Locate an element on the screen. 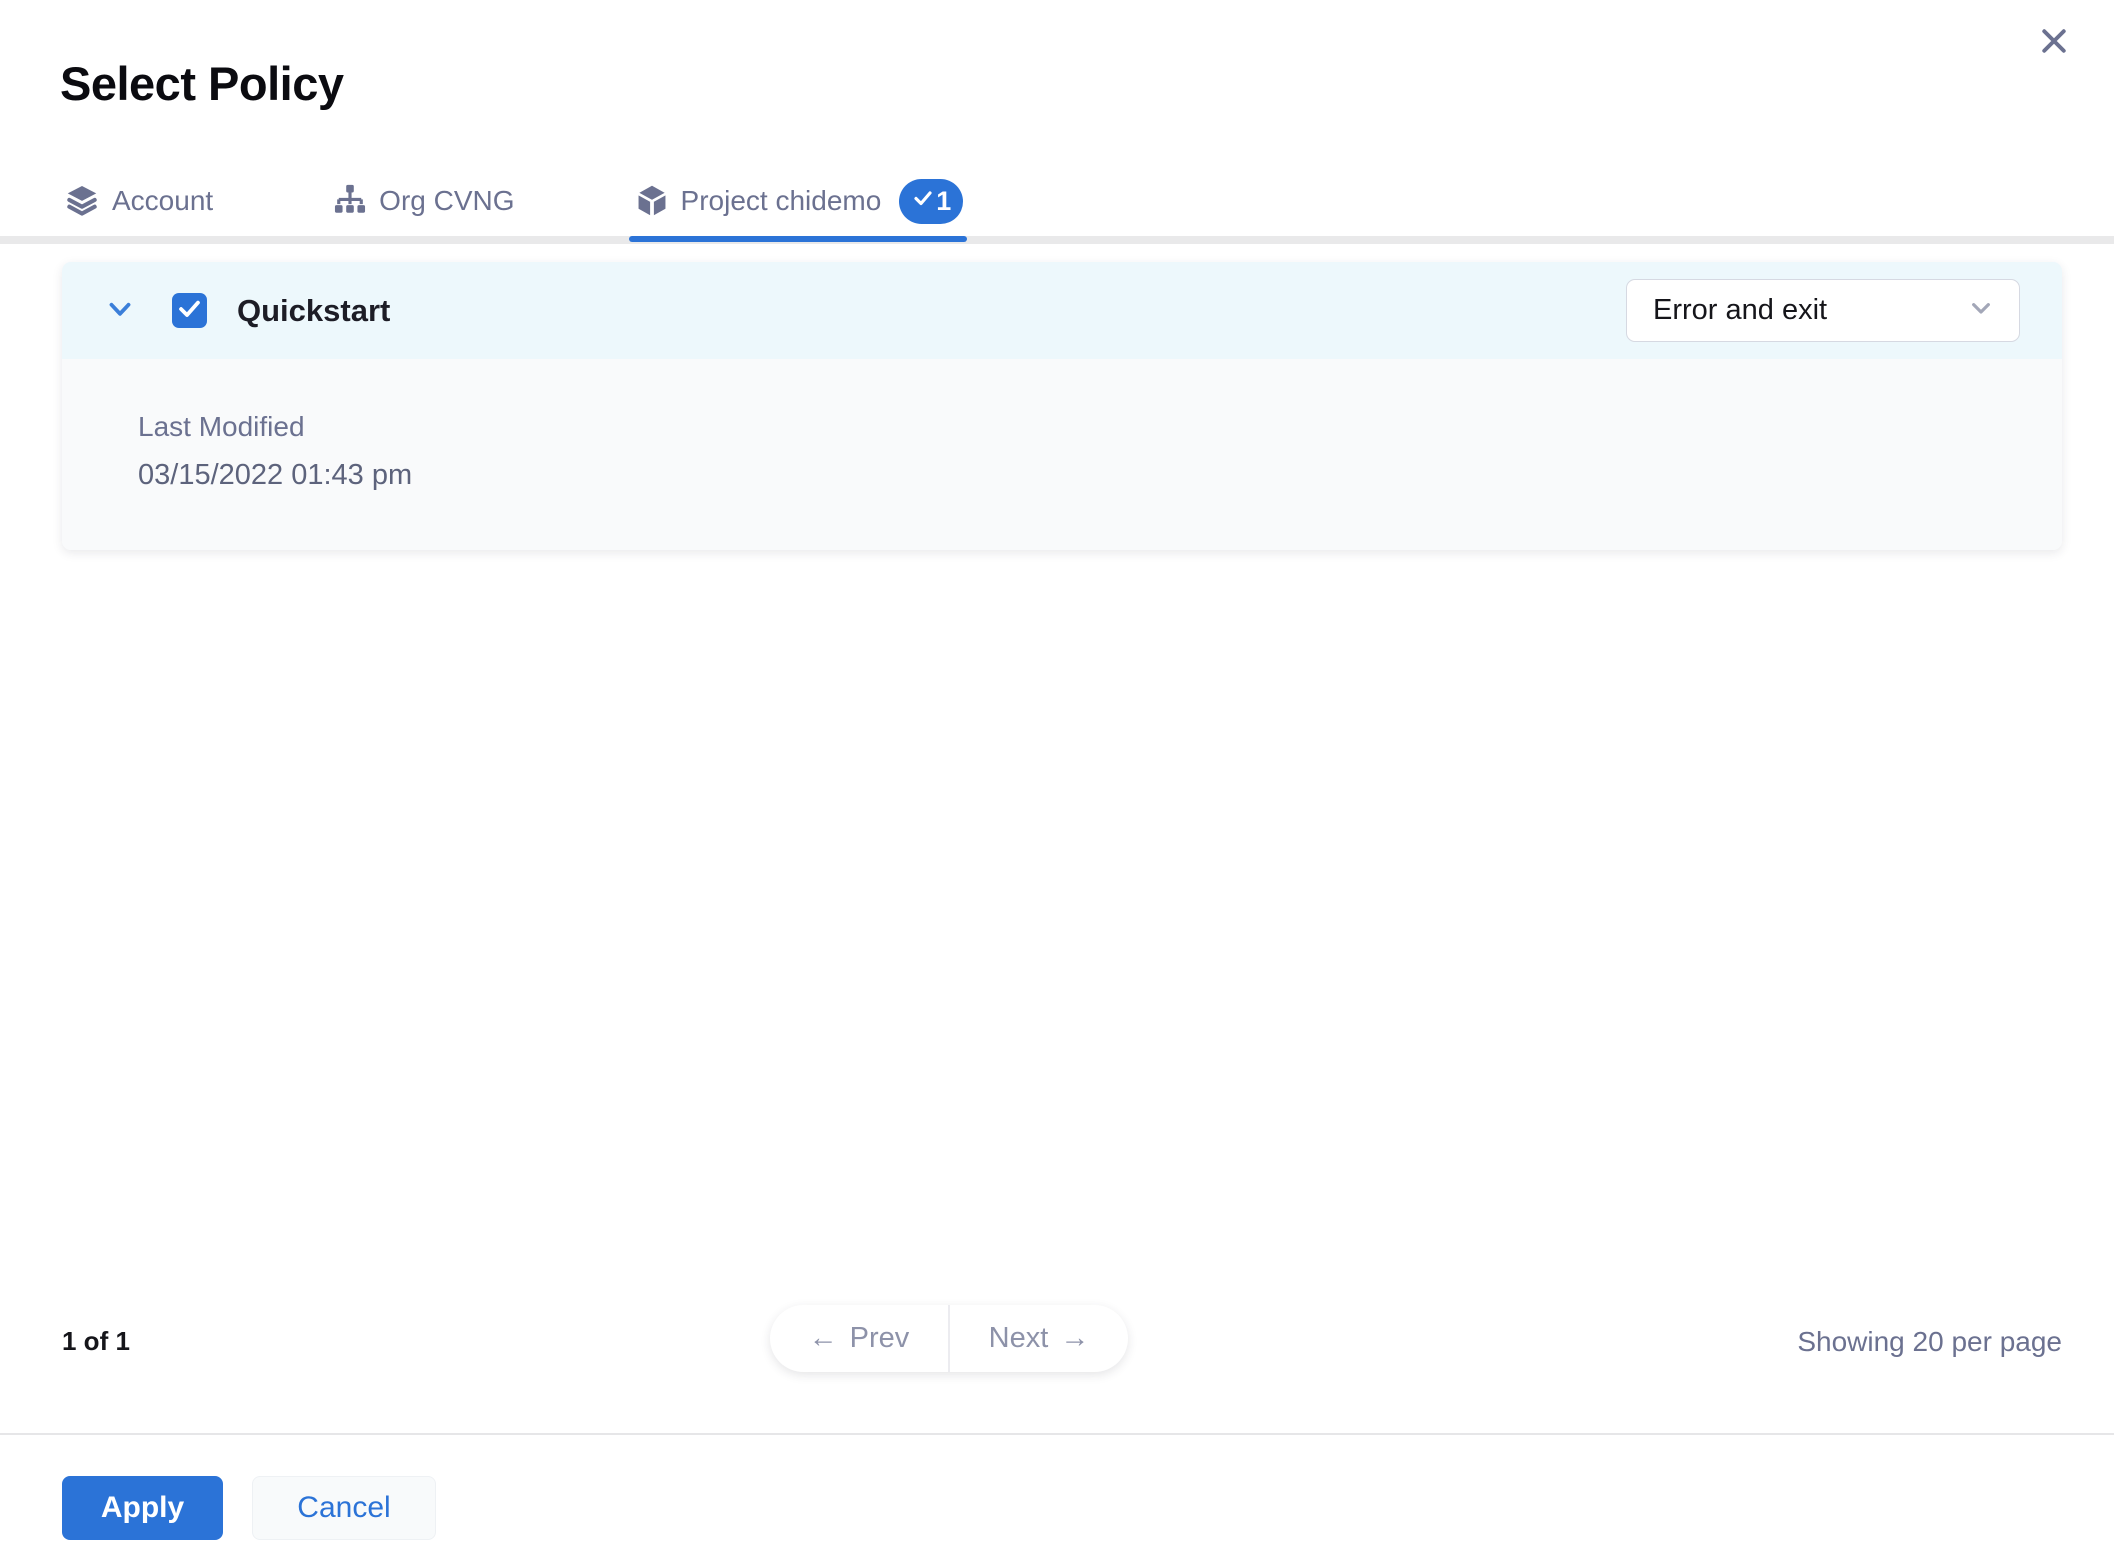  tab-label: Project chidemo is located at coordinates (781, 200).